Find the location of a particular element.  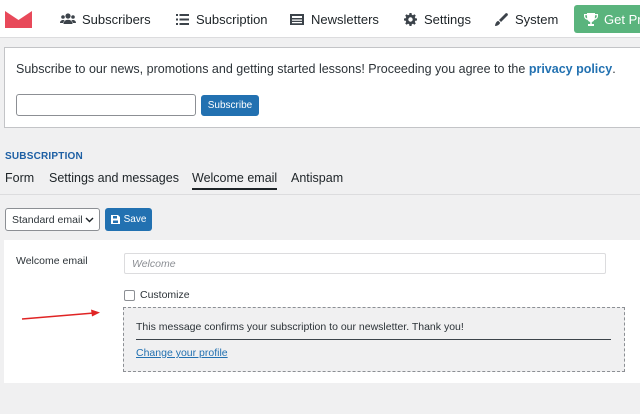

users-icon is located at coordinates (68, 19).